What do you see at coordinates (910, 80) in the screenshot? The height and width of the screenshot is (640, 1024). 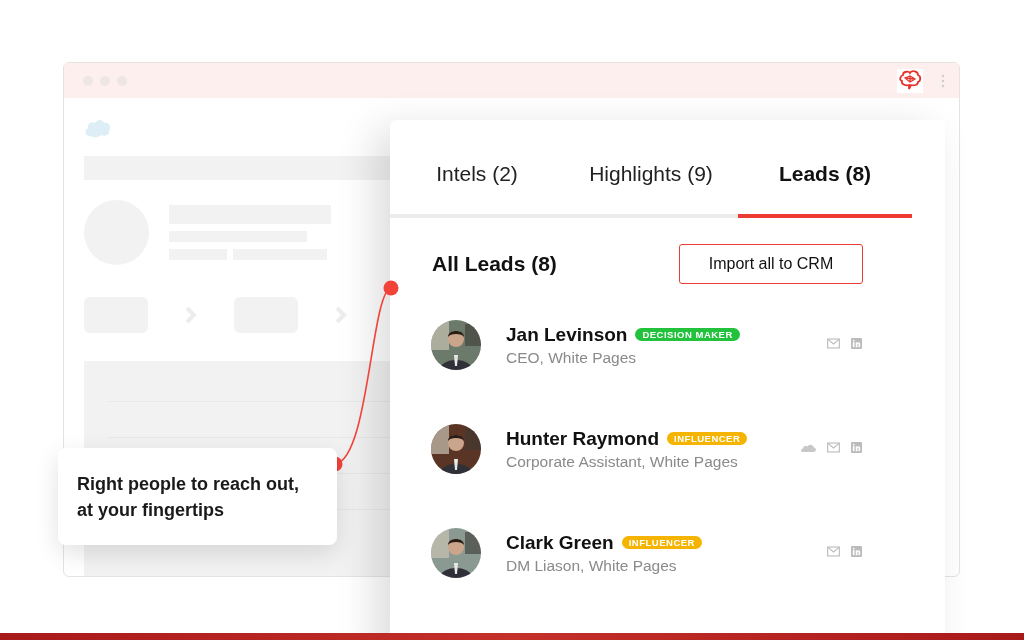 I see `brain-icon` at bounding box center [910, 80].